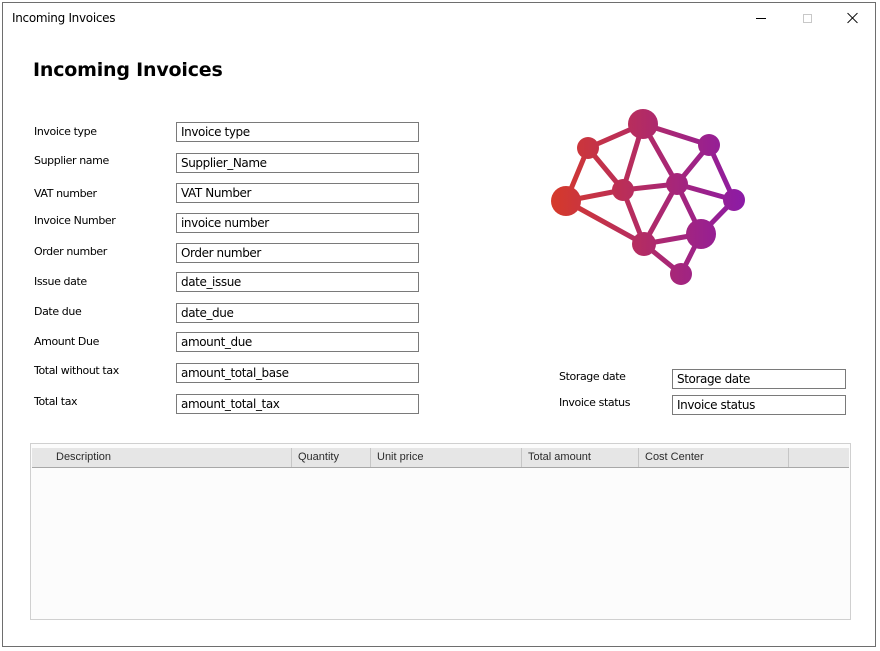 The image size is (880, 651). I want to click on column-header-quantity: Quantity, so click(331, 457).